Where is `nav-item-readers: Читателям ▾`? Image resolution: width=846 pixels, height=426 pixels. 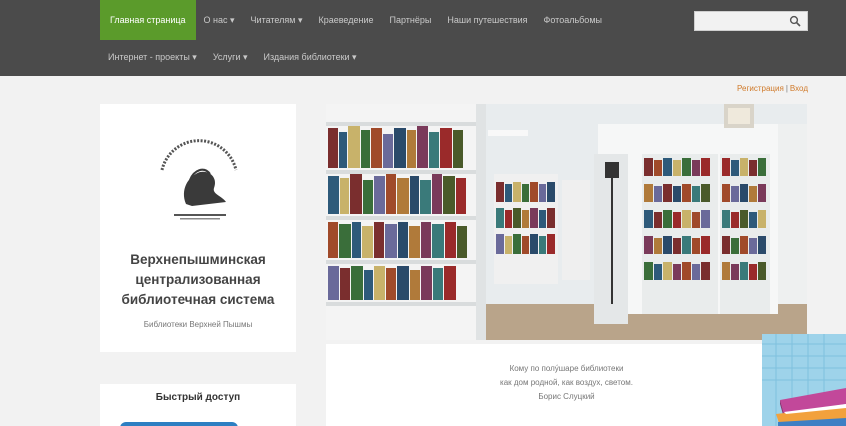 nav-item-readers: Читателям ▾ is located at coordinates (277, 20).